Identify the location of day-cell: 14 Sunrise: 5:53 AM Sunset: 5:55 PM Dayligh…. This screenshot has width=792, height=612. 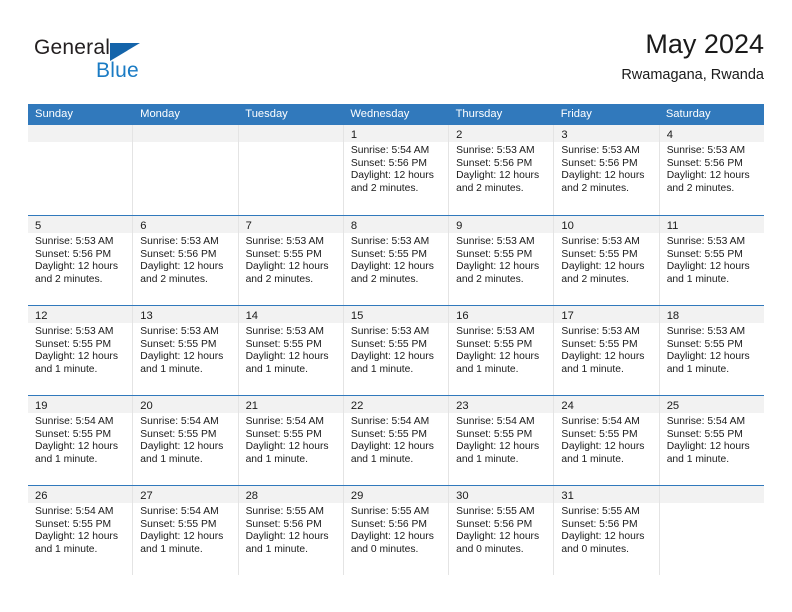
(290, 350).